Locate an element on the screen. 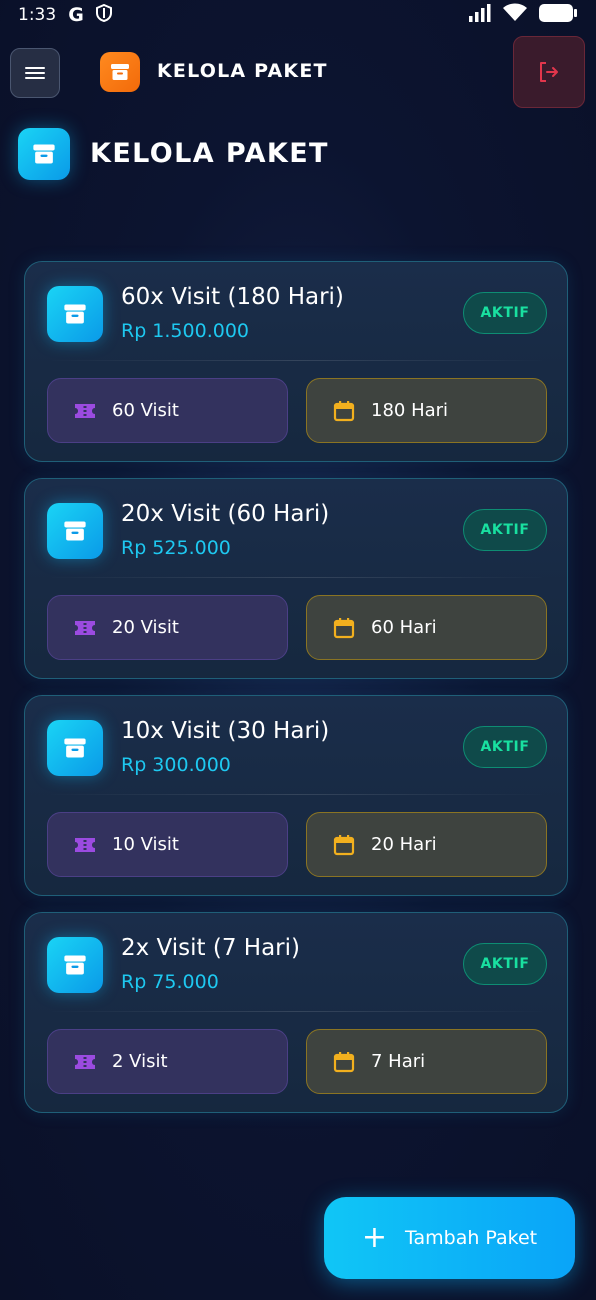  hamburger-icon is located at coordinates (35, 73).